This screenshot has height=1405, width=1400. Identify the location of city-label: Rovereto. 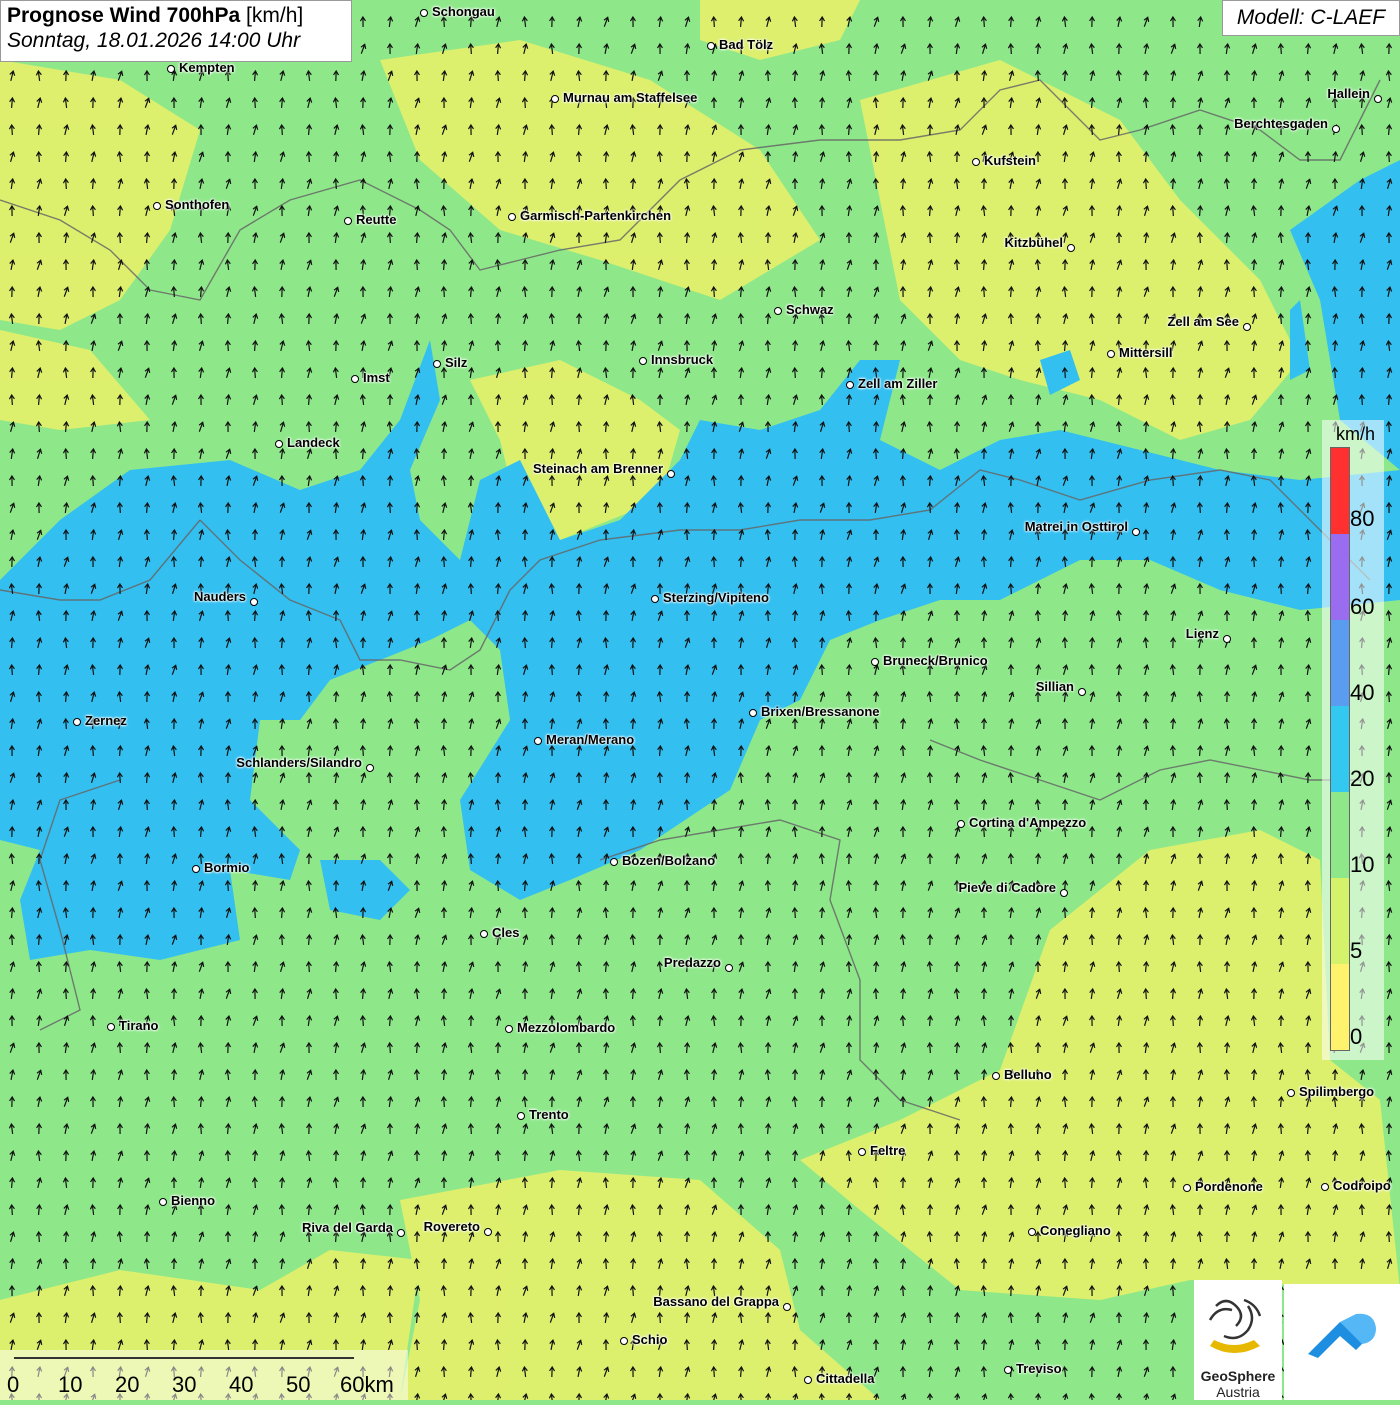
(451, 1226).